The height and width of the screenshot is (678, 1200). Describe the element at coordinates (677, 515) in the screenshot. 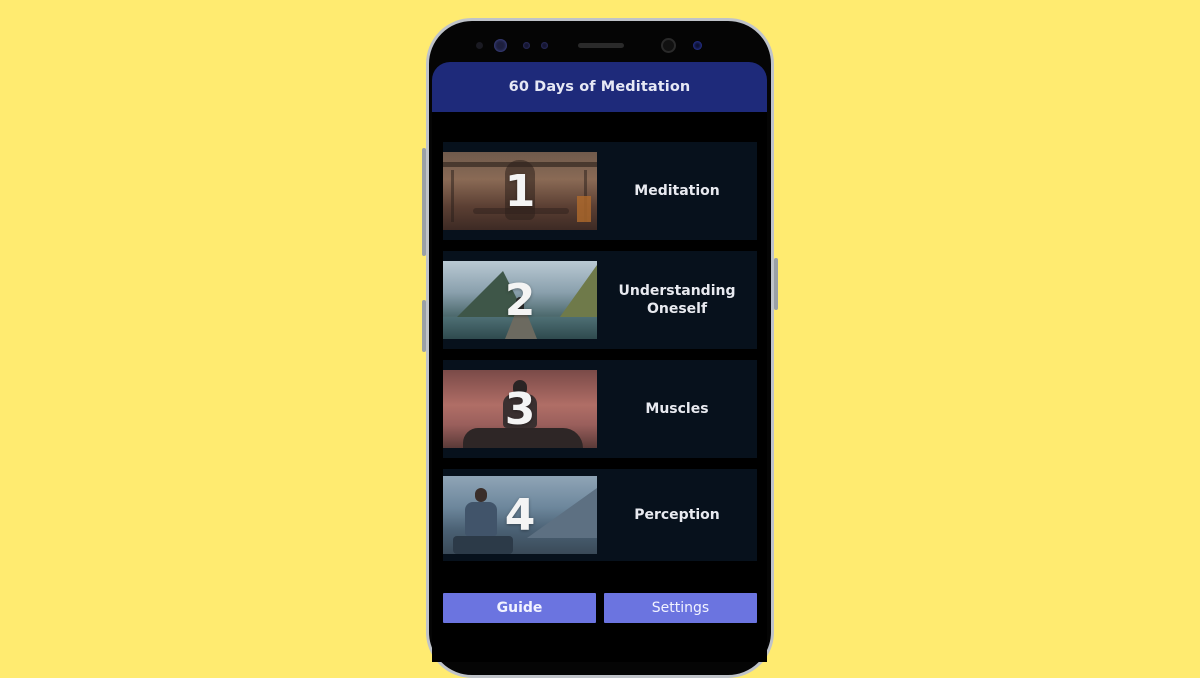

I see `lesson-label-4: Perception` at that location.